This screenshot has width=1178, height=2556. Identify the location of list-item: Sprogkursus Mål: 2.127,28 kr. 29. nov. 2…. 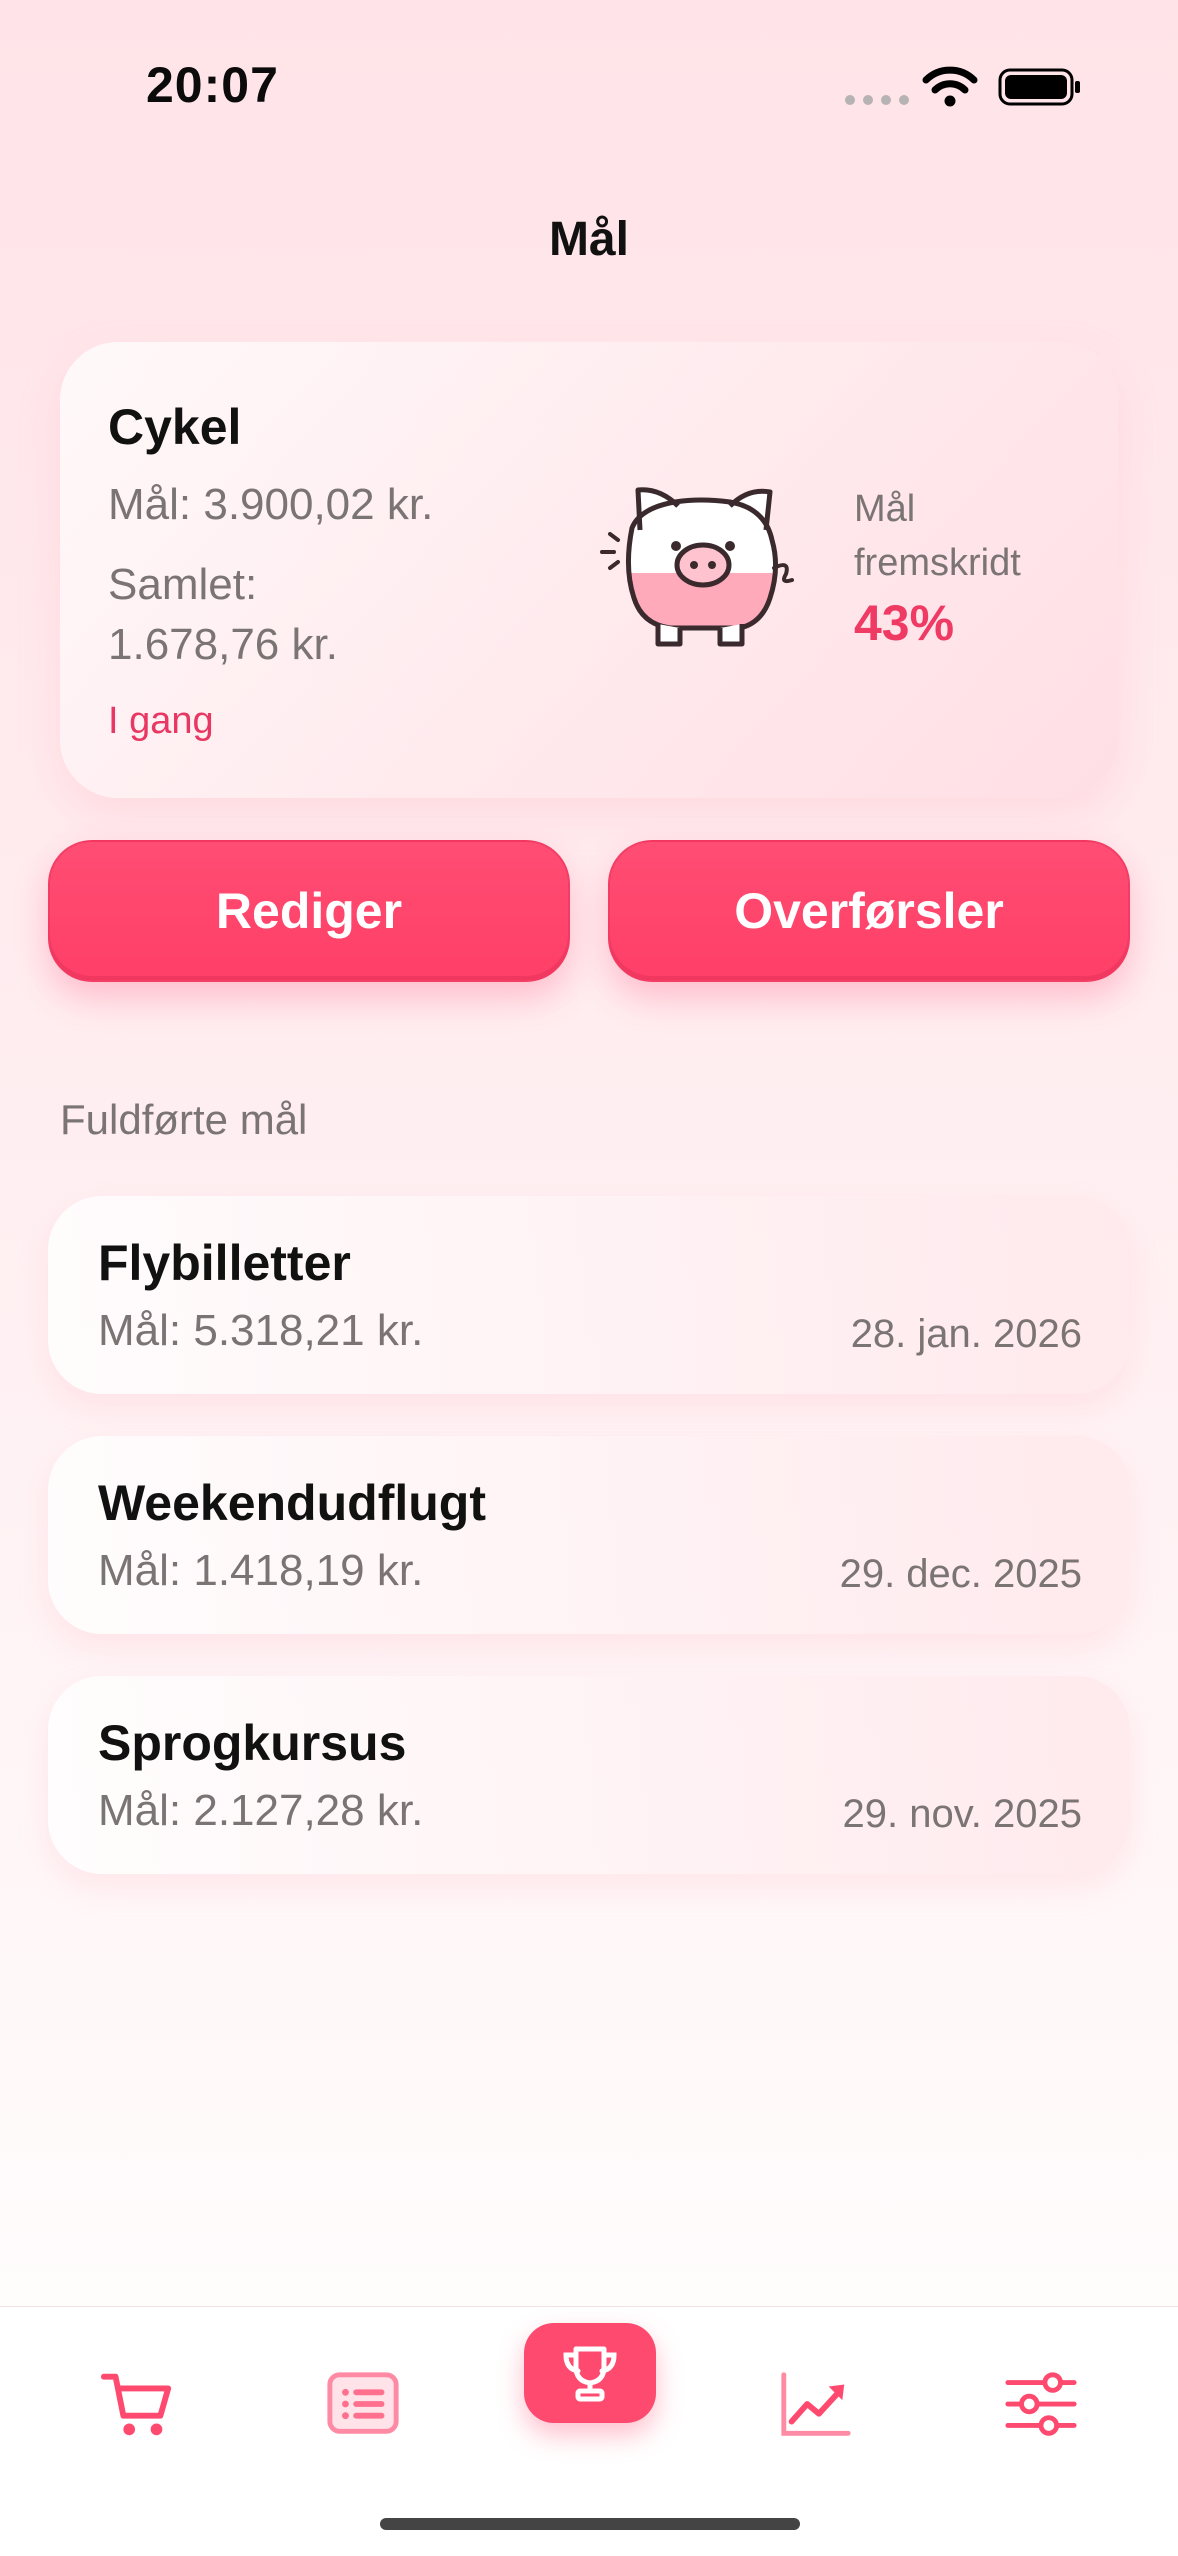
(589, 1775).